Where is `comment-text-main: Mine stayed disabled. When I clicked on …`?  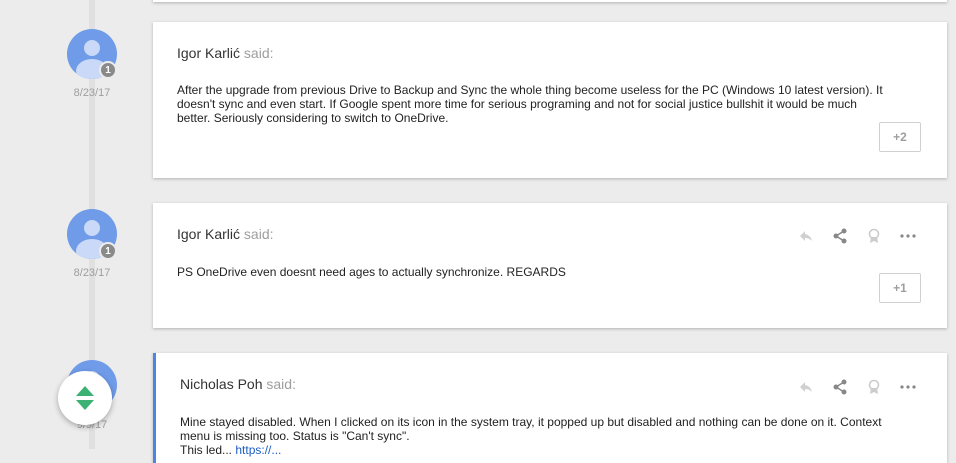 comment-text-main: Mine stayed disabled. When I clicked on … is located at coordinates (531, 429).